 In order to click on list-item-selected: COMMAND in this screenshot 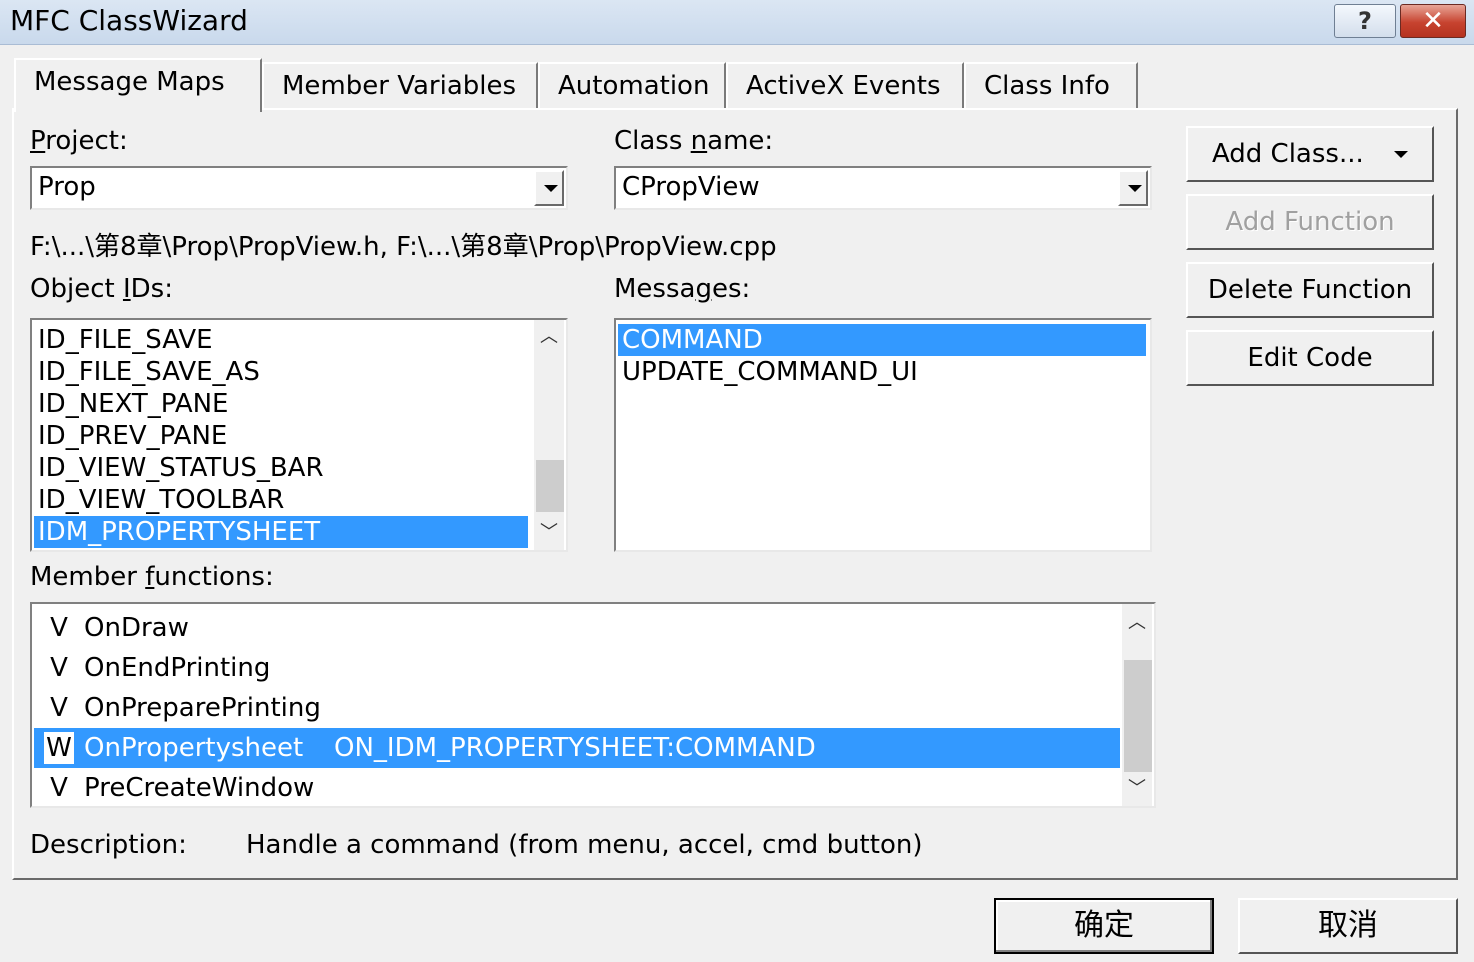, I will do `click(882, 340)`.